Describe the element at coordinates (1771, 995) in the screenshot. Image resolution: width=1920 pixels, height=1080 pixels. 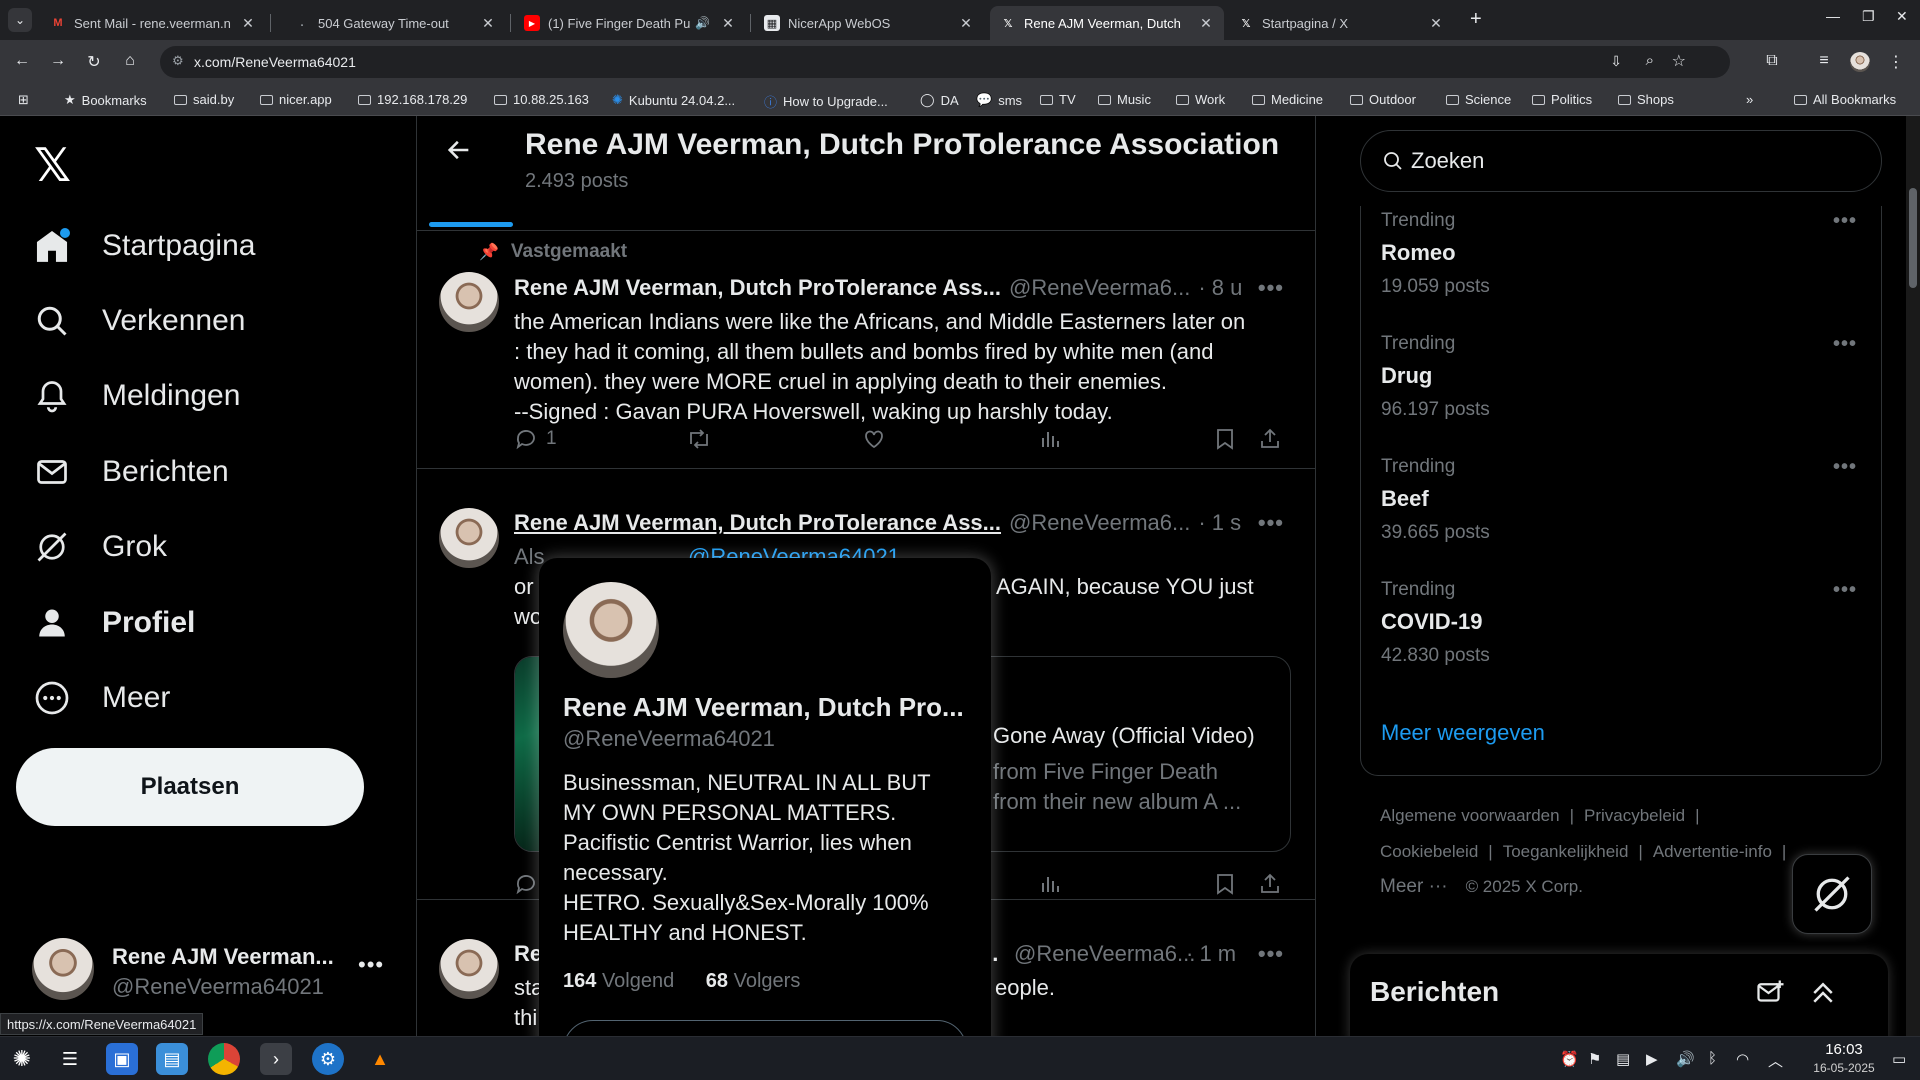
I see `new-message-icon` at that location.